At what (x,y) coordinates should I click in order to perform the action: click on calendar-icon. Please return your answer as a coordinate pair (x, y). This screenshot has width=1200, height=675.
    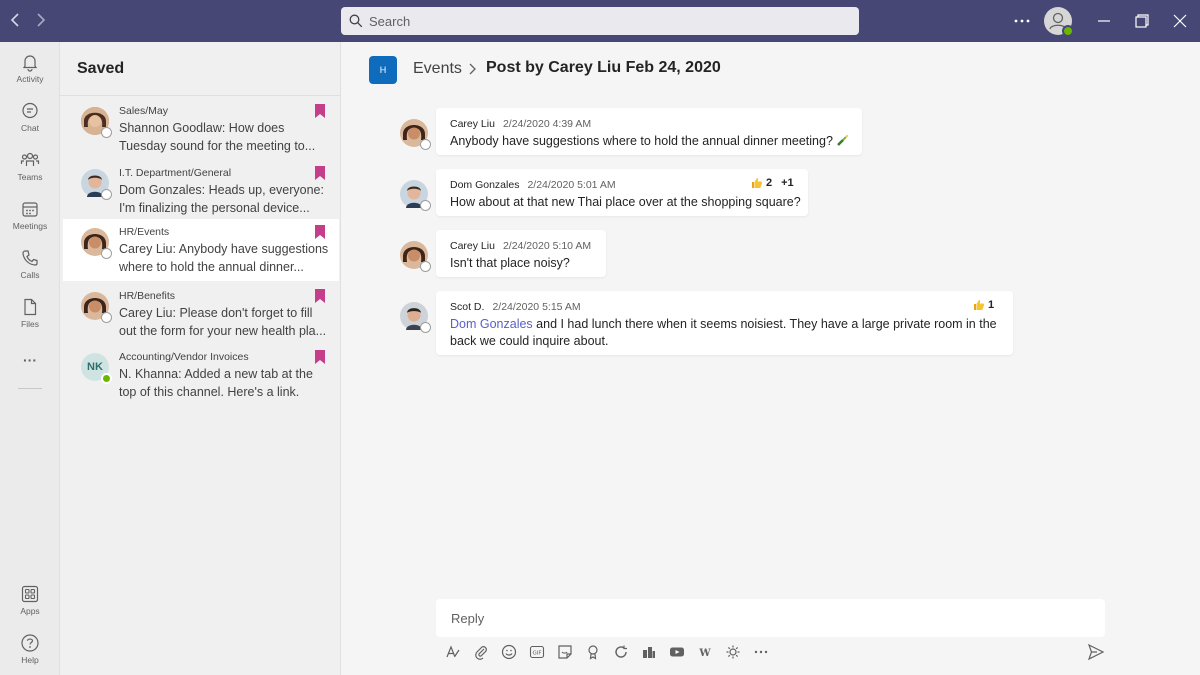
    Looking at the image, I should click on (30, 209).